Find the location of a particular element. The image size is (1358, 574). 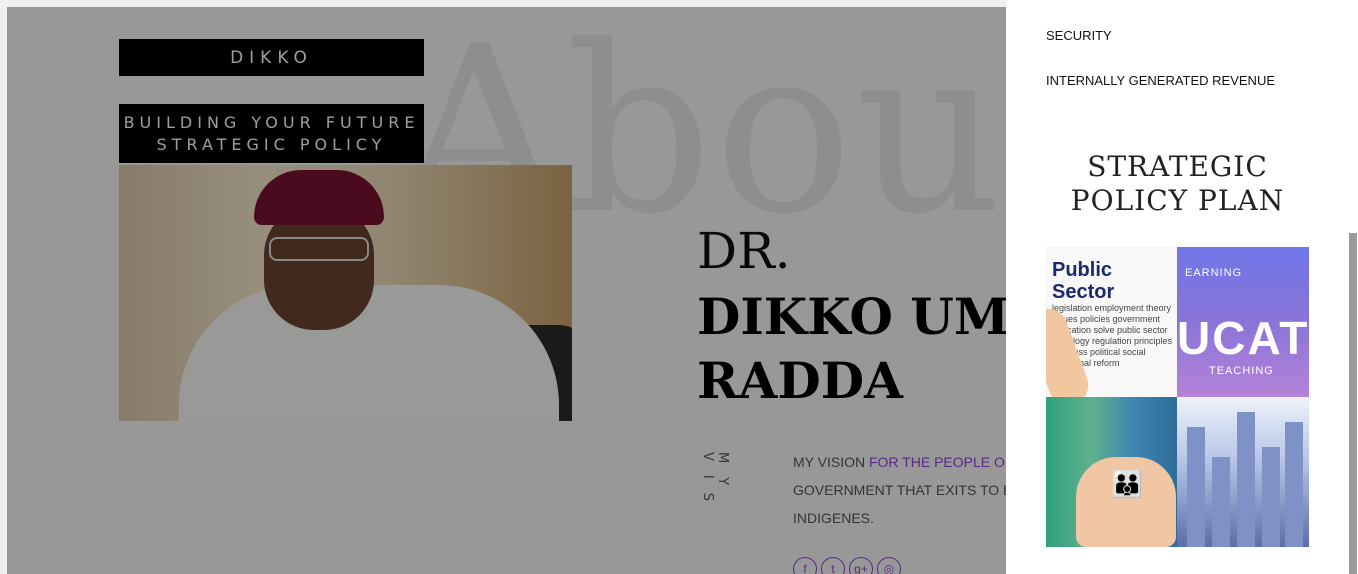

facebook-icon: f is located at coordinates (805, 565).